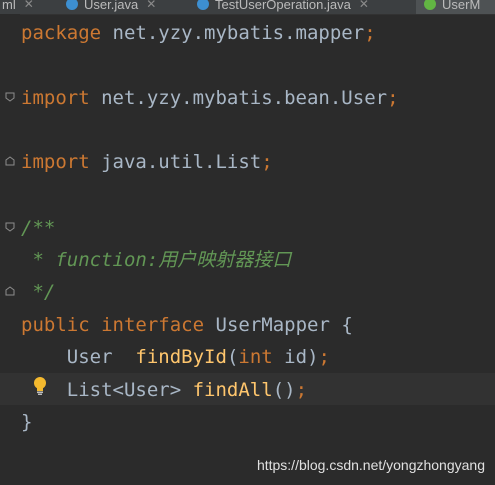 This screenshot has width=495, height=485. I want to click on tab-user-java: User.java ✕, so click(111, 7).